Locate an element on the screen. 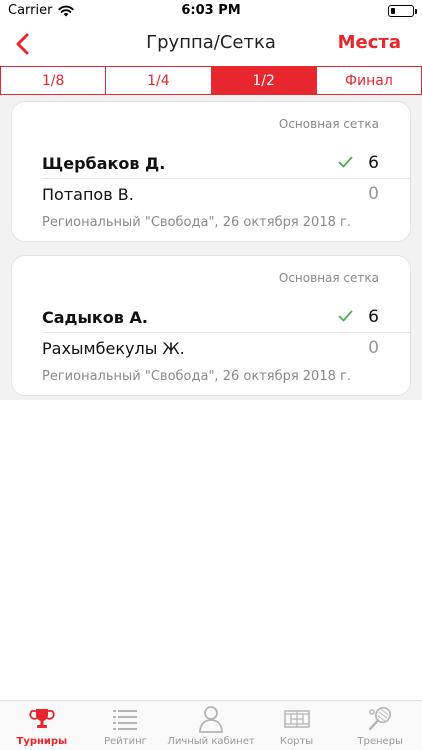  player-name: Потапов В. is located at coordinates (88, 194).